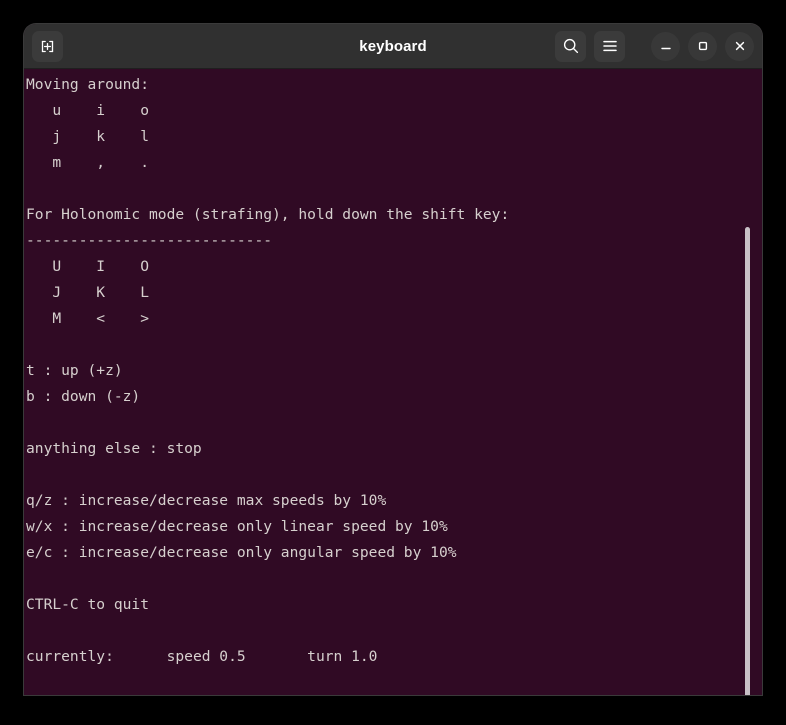 The width and height of the screenshot is (786, 725). I want to click on close-button, so click(739, 46).